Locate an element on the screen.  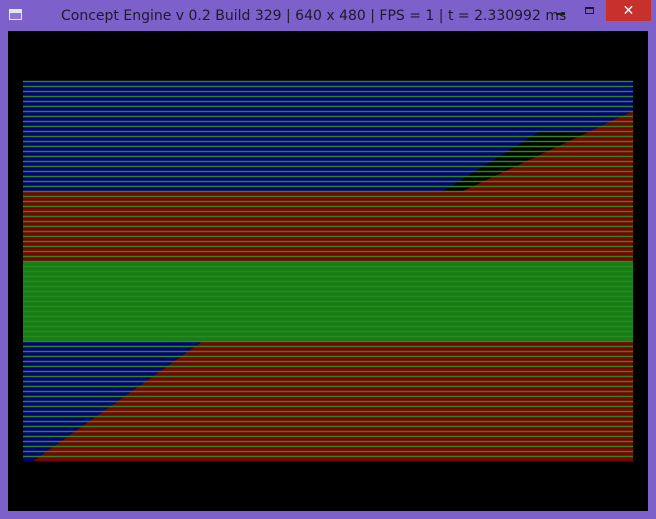
minimize-button is located at coordinates (560, 10).